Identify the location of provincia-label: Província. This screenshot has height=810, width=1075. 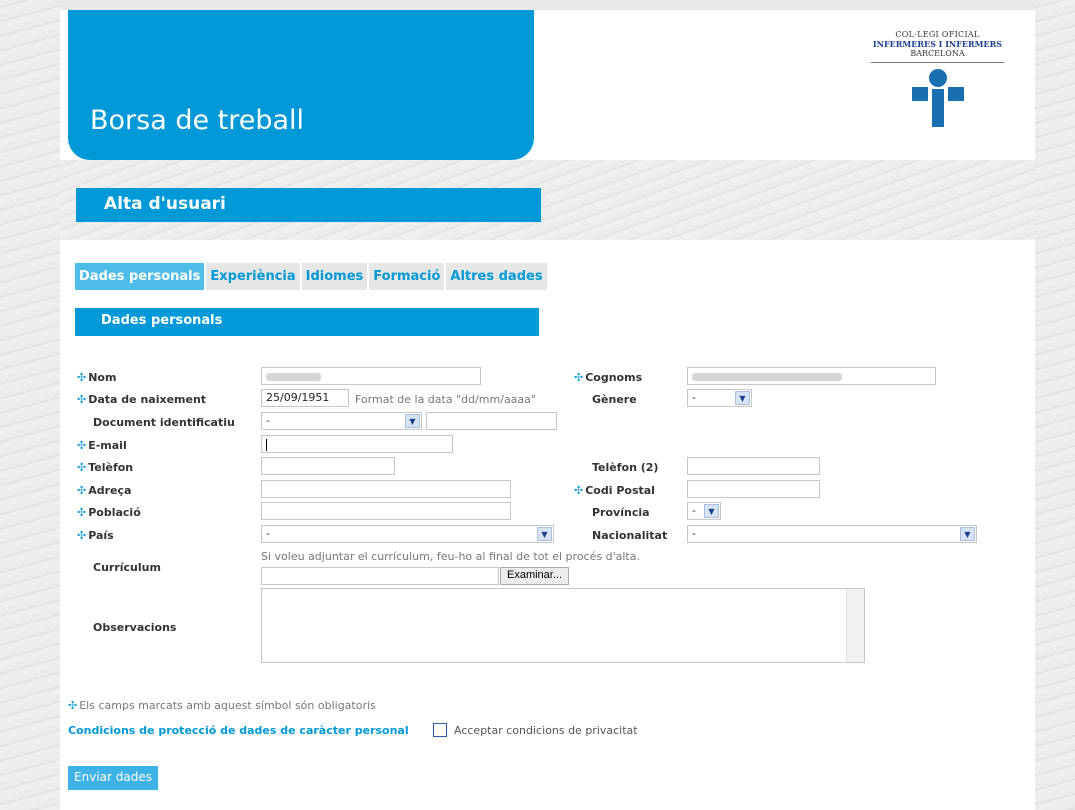
(621, 512).